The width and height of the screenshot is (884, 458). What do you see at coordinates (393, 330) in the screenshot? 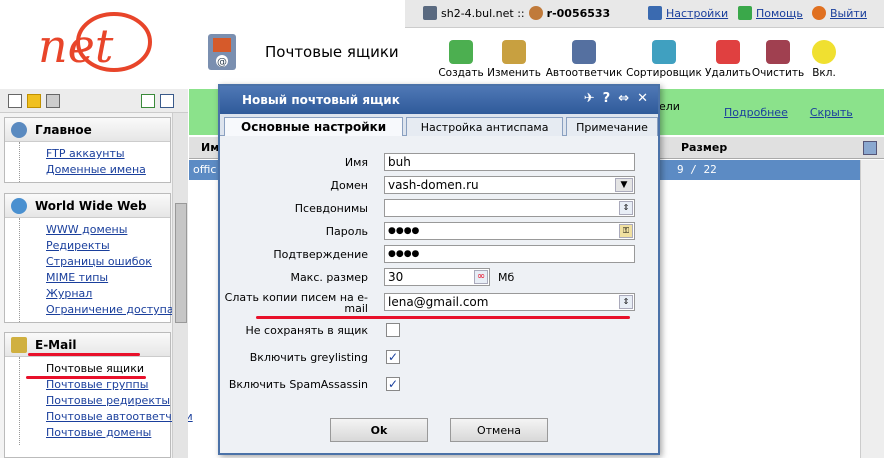
I see `nosave-checkbox` at bounding box center [393, 330].